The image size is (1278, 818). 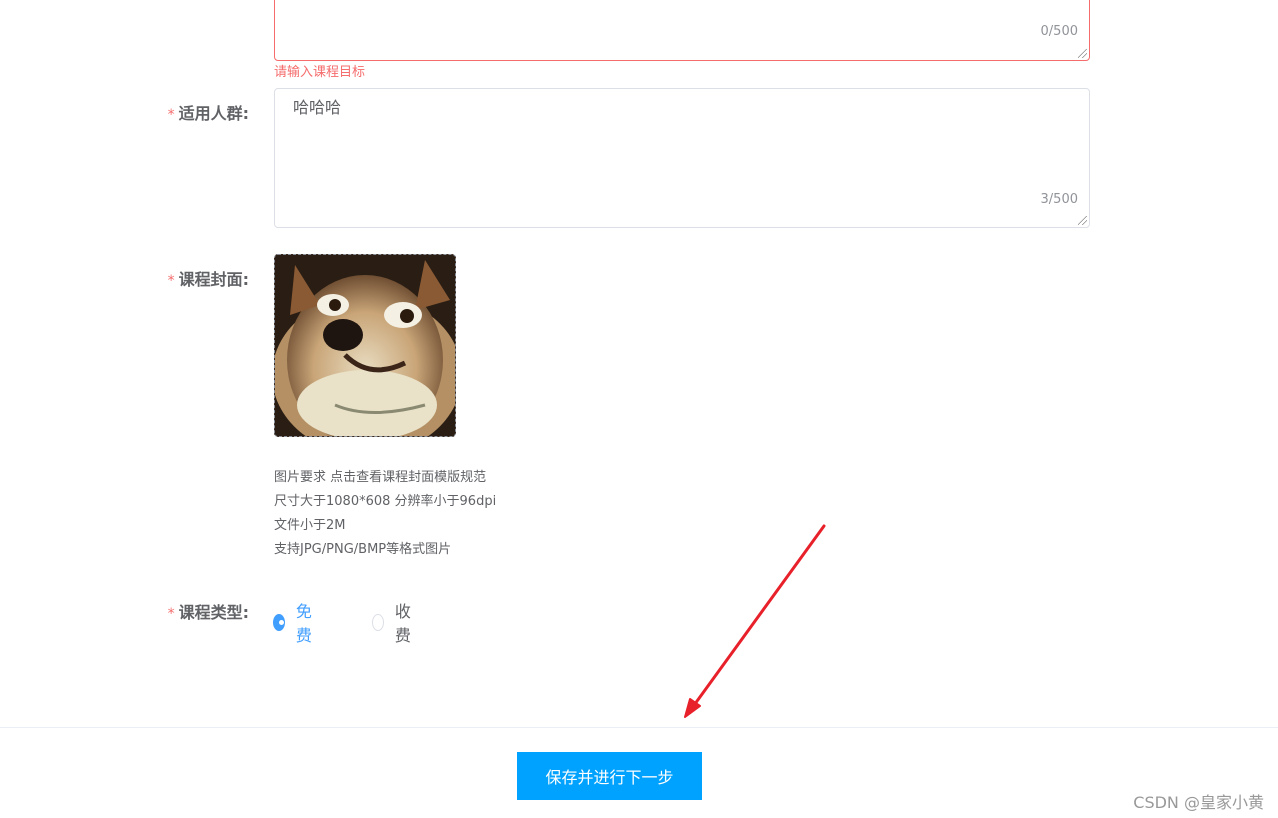 I want to click on csdn-watermark: CSDN @皇家小黄, so click(x=1198, y=802).